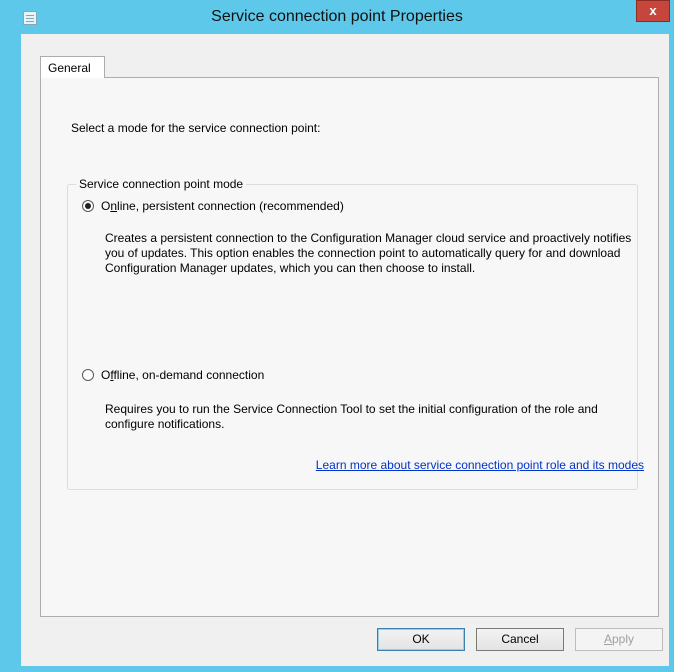 This screenshot has height=672, width=674. I want to click on radio-offline-label: Offline, on-demand connection, so click(182, 375).